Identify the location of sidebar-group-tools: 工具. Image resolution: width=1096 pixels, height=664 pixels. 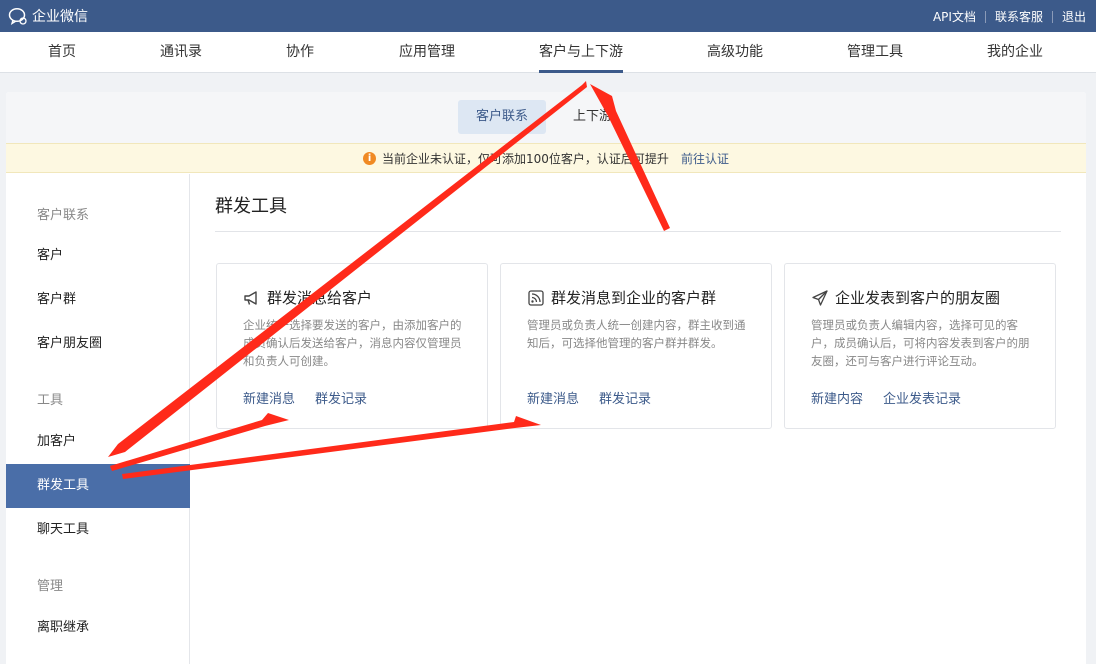
(50, 400).